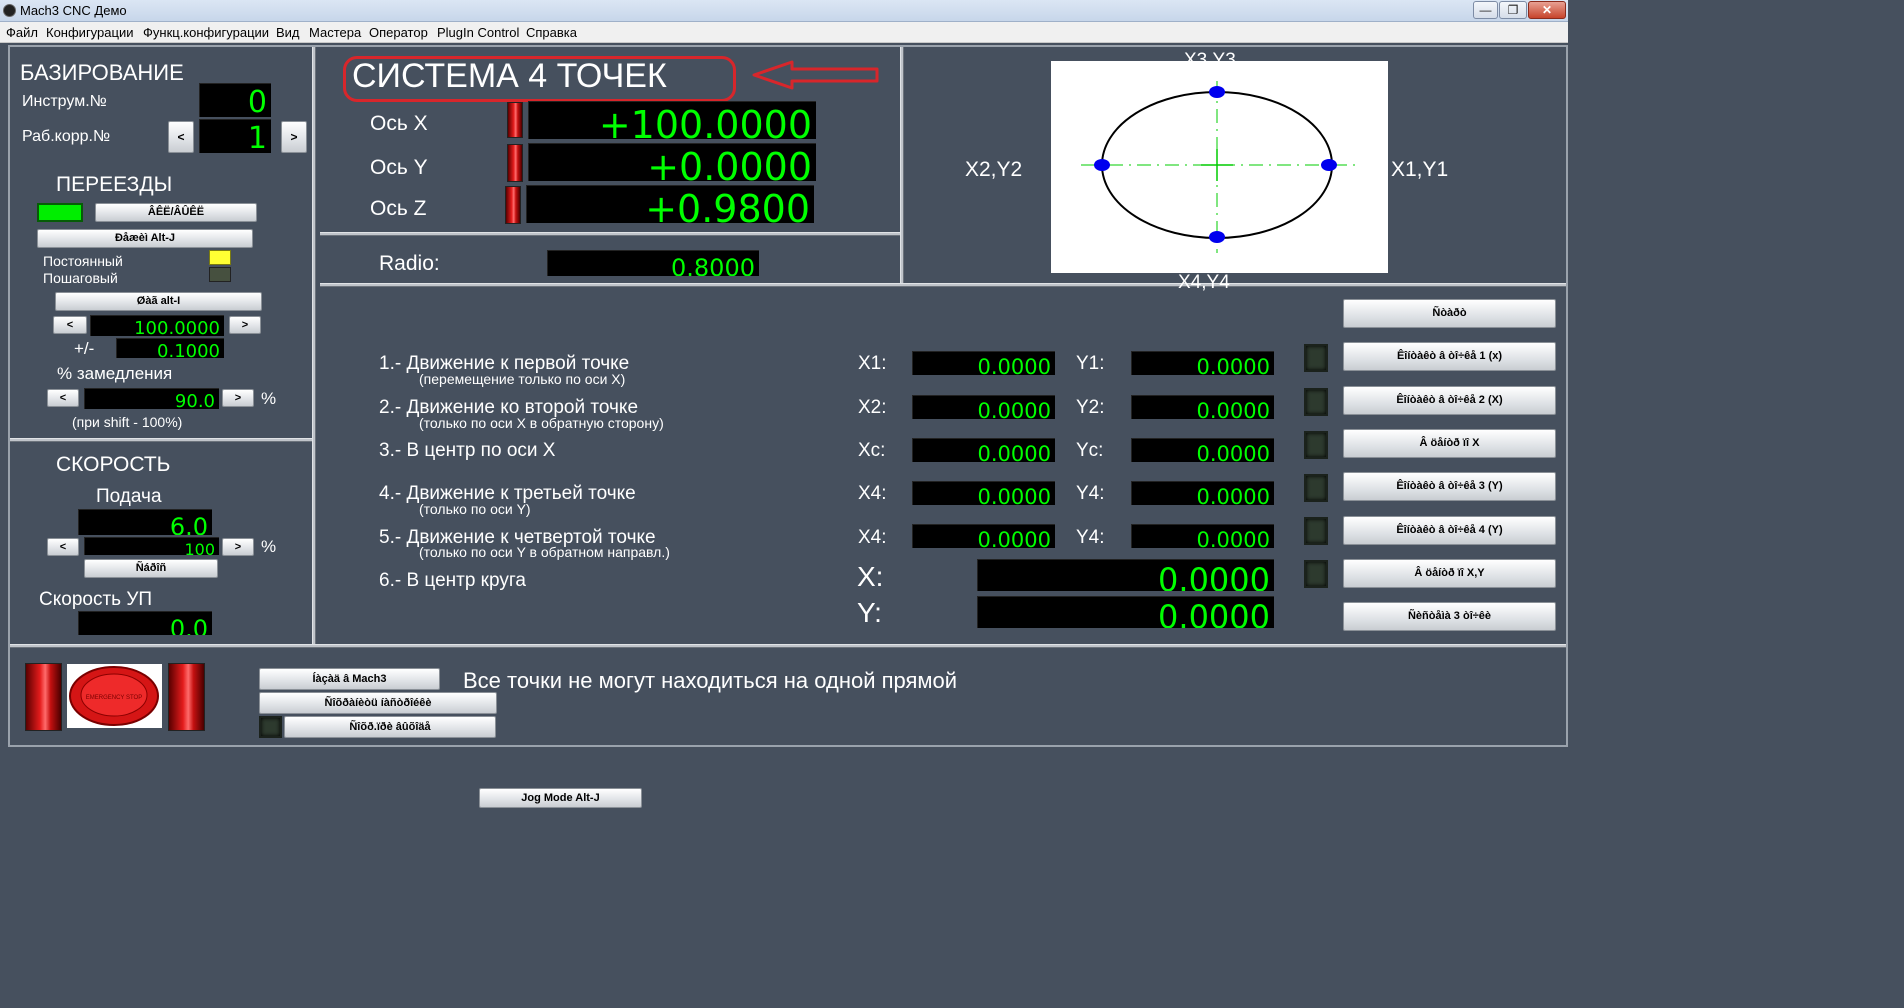  I want to click on feed-prev-button: <, so click(63, 547).